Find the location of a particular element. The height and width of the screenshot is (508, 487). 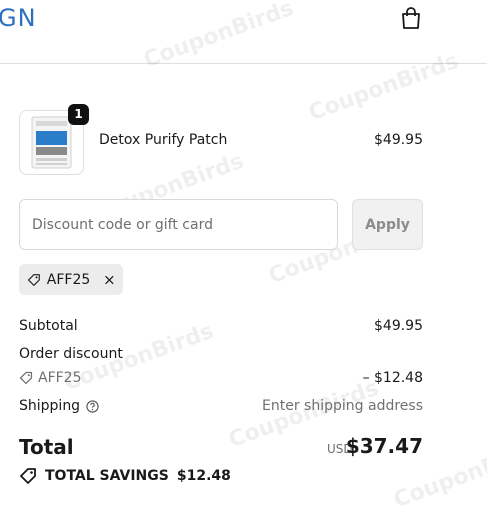

subtotal-row: Subtotal $49.95 is located at coordinates (221, 326).